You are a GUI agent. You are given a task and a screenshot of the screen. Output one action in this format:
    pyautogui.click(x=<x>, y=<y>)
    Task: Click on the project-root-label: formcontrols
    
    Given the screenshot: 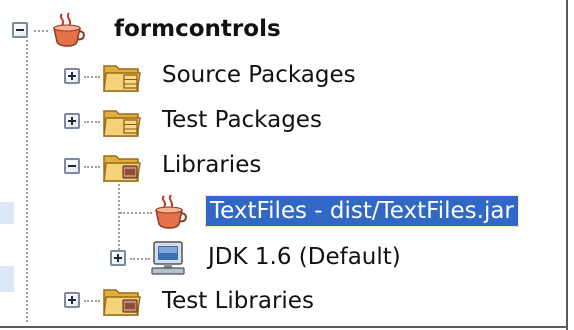 What is the action you would take?
    pyautogui.click(x=197, y=29)
    